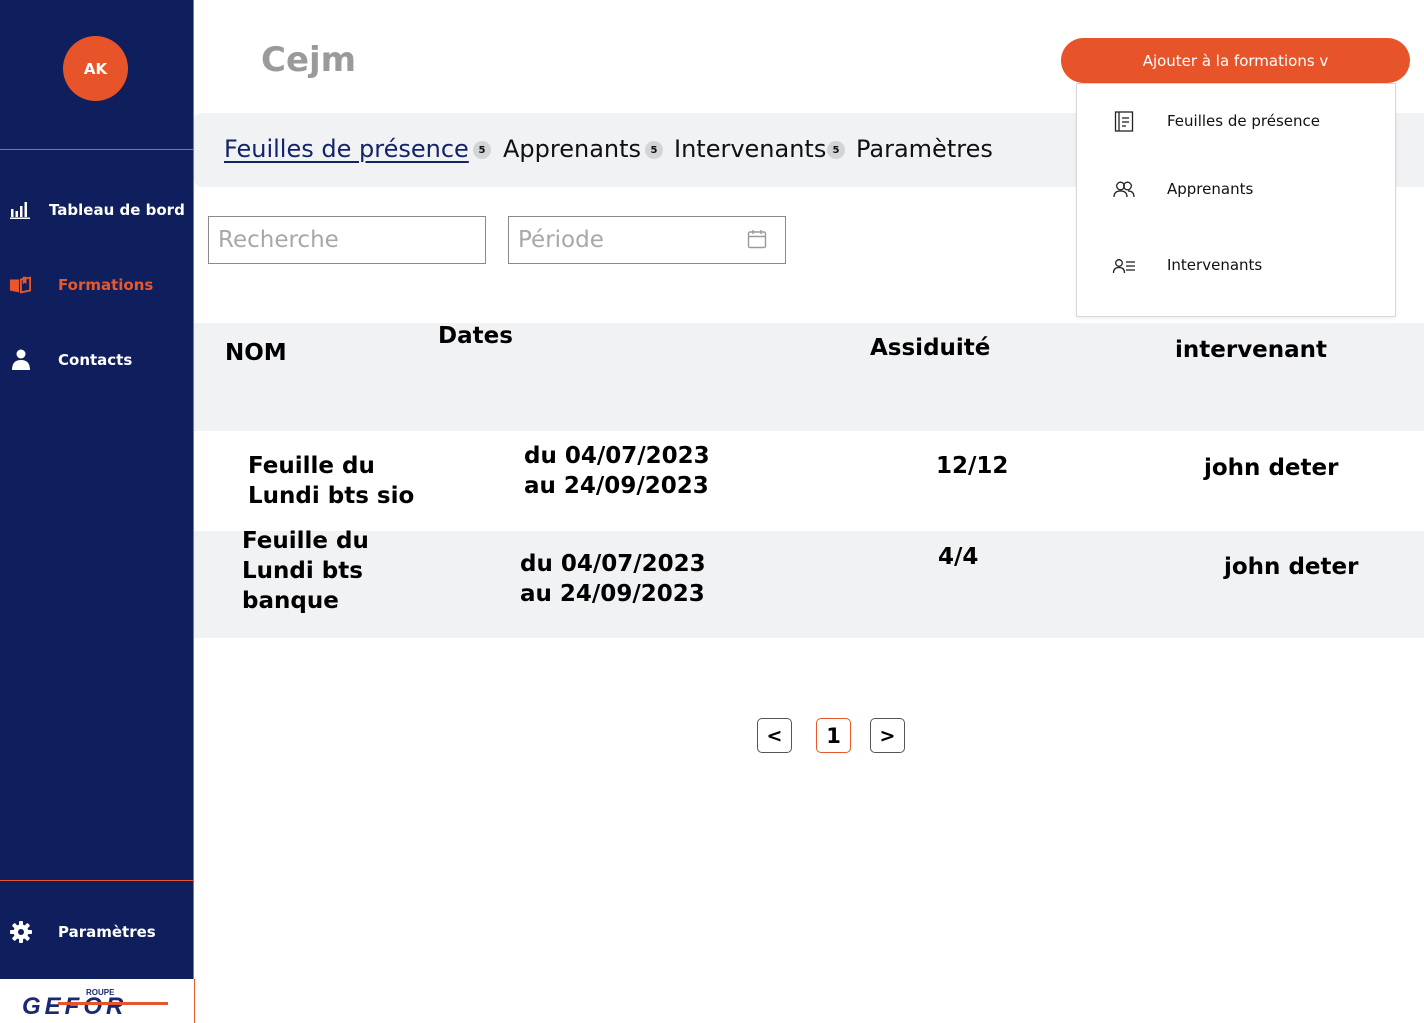  I want to click on sidebar-item-tableau-de-bord: Tableau de bord, so click(97, 210).